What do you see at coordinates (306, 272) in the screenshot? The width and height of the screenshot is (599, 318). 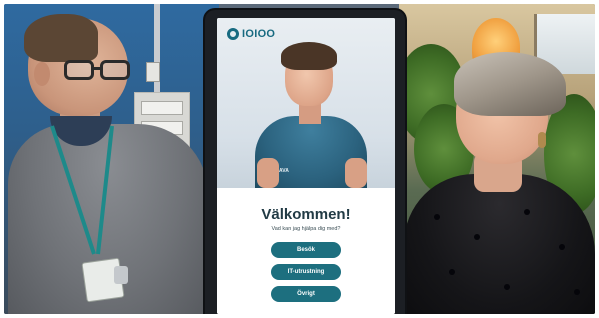 I see `it-equipment-button: IT-utrustning` at bounding box center [306, 272].